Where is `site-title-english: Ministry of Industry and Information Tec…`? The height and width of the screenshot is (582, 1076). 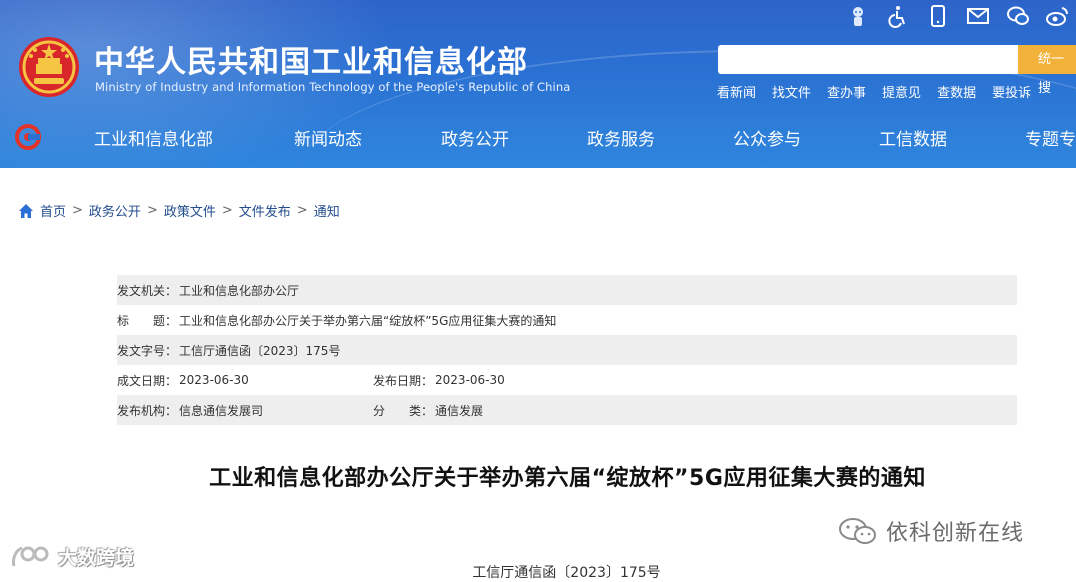
site-title-english: Ministry of Industry and Information Tec… is located at coordinates (333, 87).